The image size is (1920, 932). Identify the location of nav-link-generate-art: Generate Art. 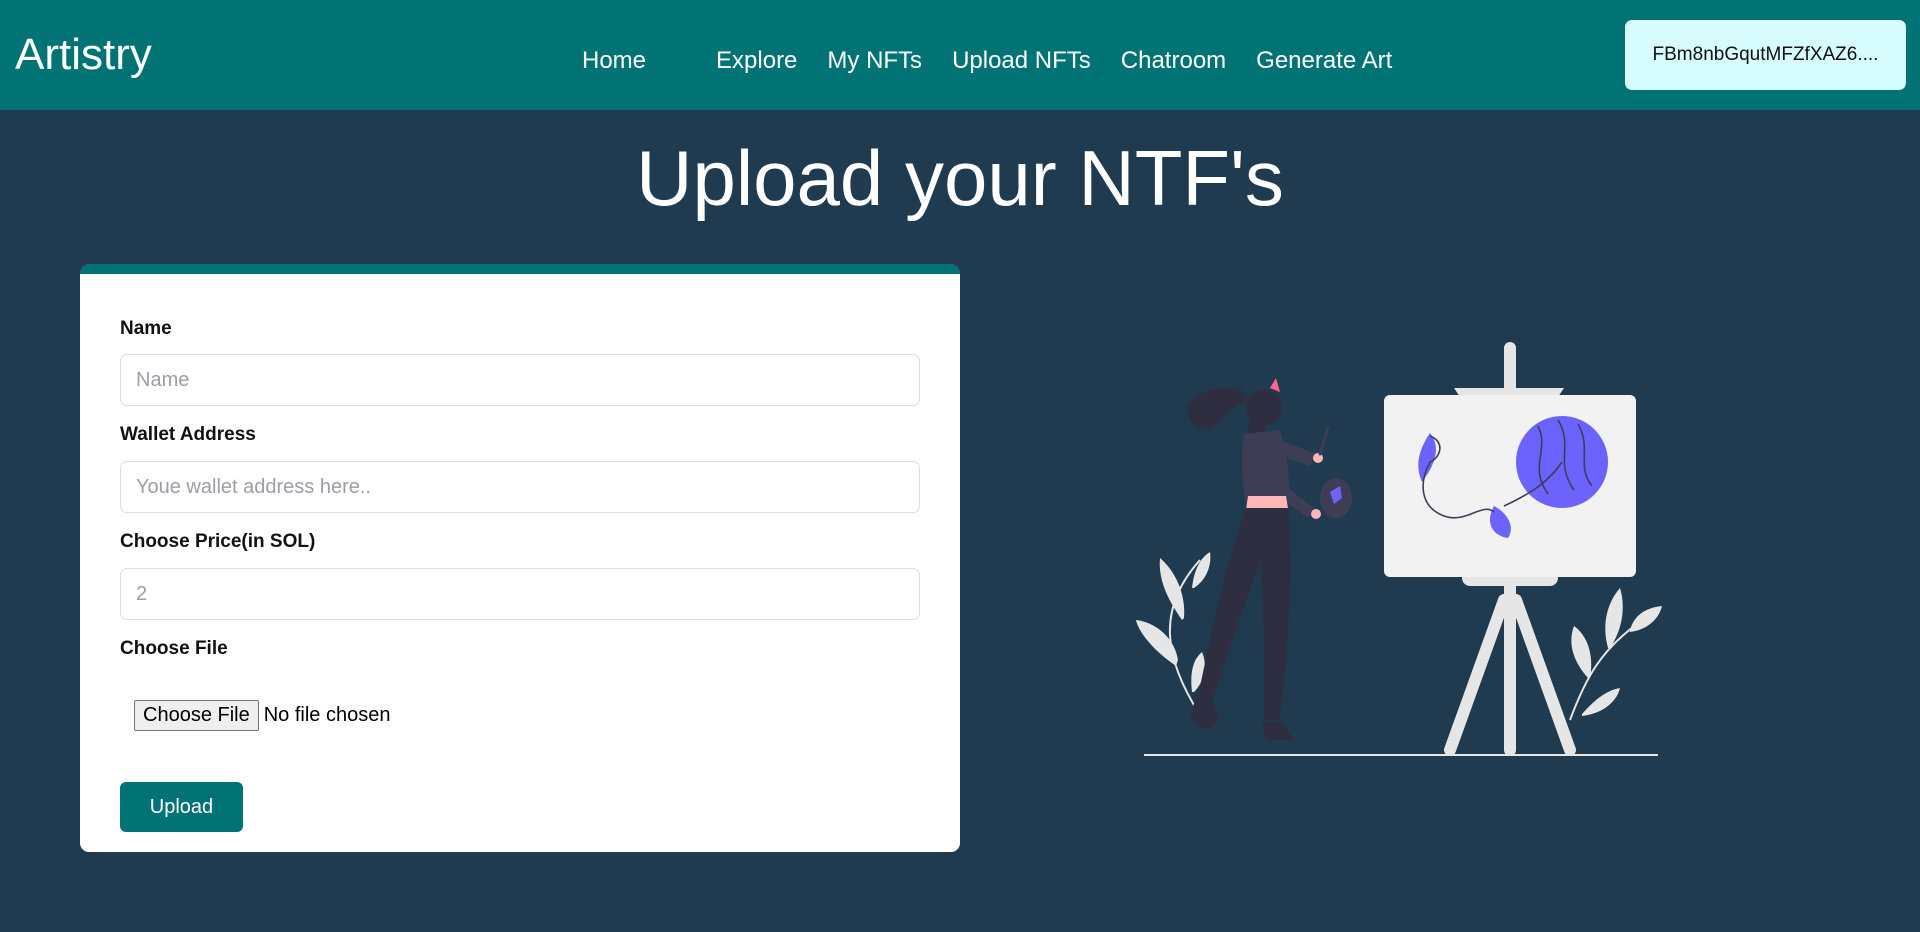
(1324, 61).